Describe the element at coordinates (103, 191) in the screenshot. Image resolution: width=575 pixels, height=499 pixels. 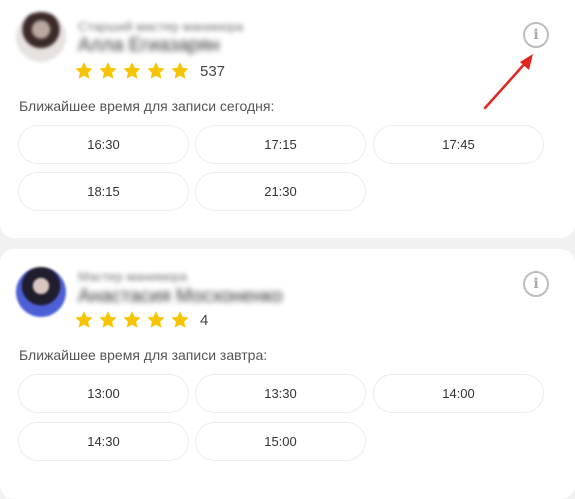
I see `time-slot-button: 18:15` at that location.